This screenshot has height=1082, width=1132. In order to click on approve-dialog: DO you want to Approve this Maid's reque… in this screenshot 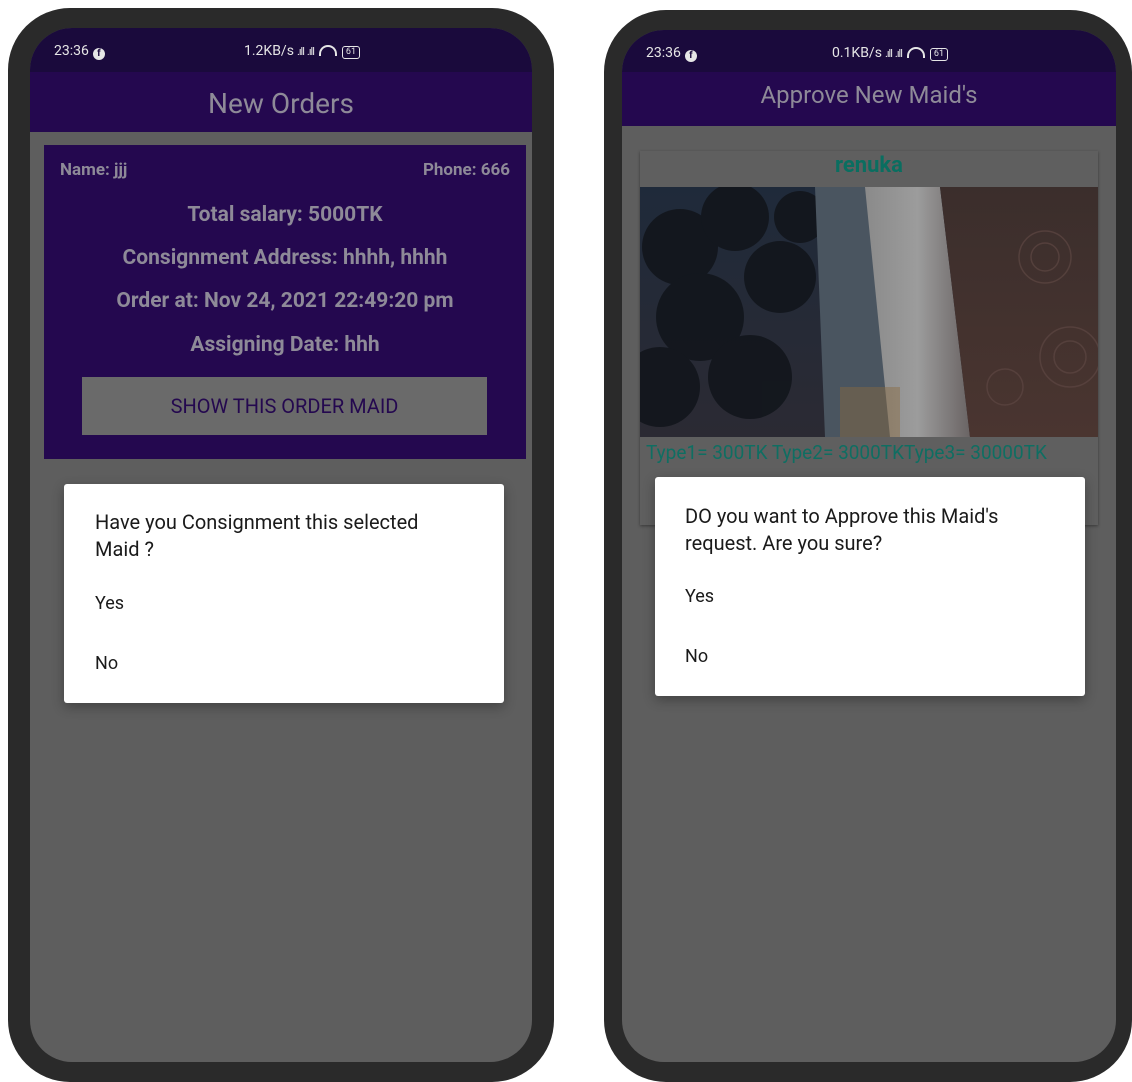, I will do `click(870, 586)`.